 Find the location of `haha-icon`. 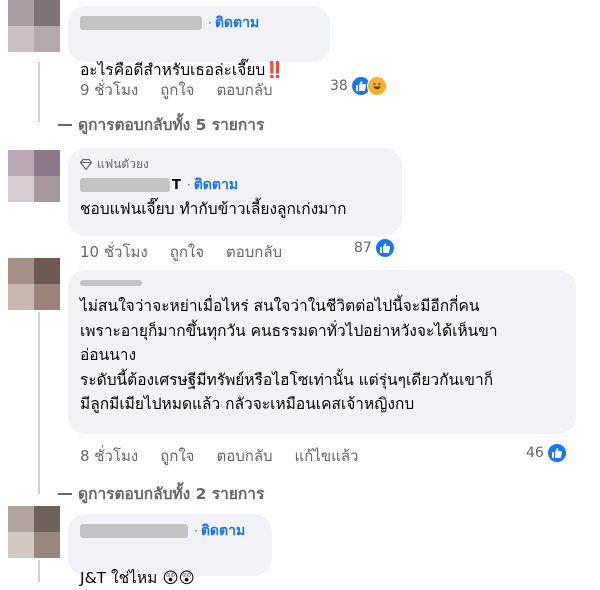

haha-icon is located at coordinates (376, 86).